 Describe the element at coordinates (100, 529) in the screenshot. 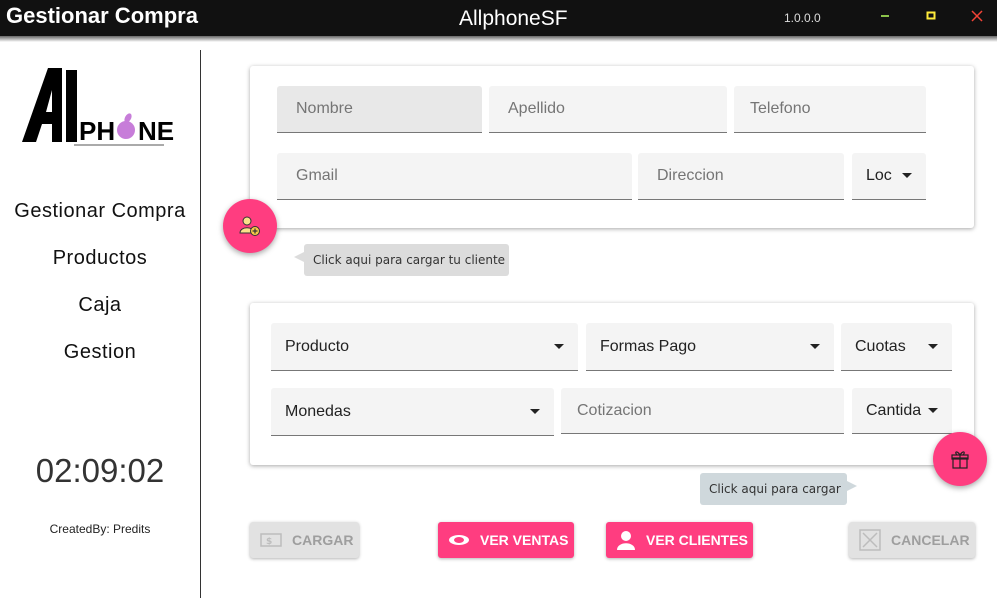

I see `credit-label: CreatedBy: Predits` at that location.